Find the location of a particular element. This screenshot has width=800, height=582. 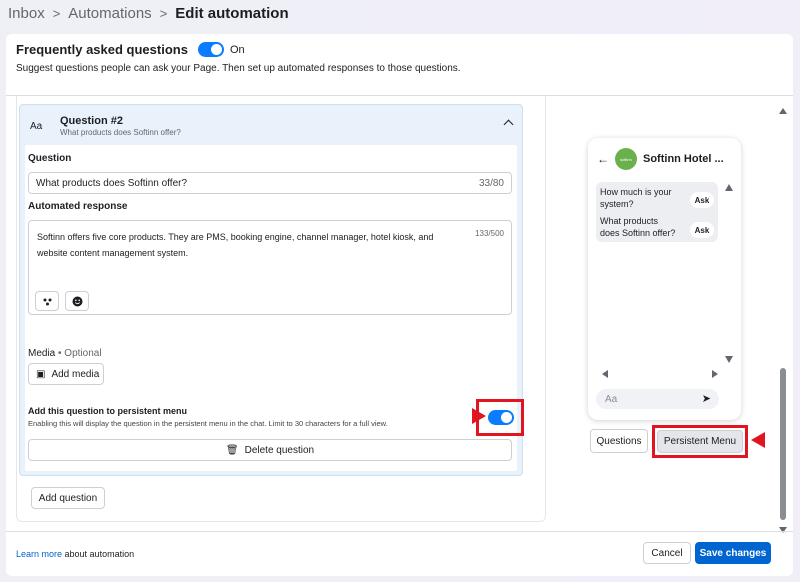

personalize-button is located at coordinates (47, 301).